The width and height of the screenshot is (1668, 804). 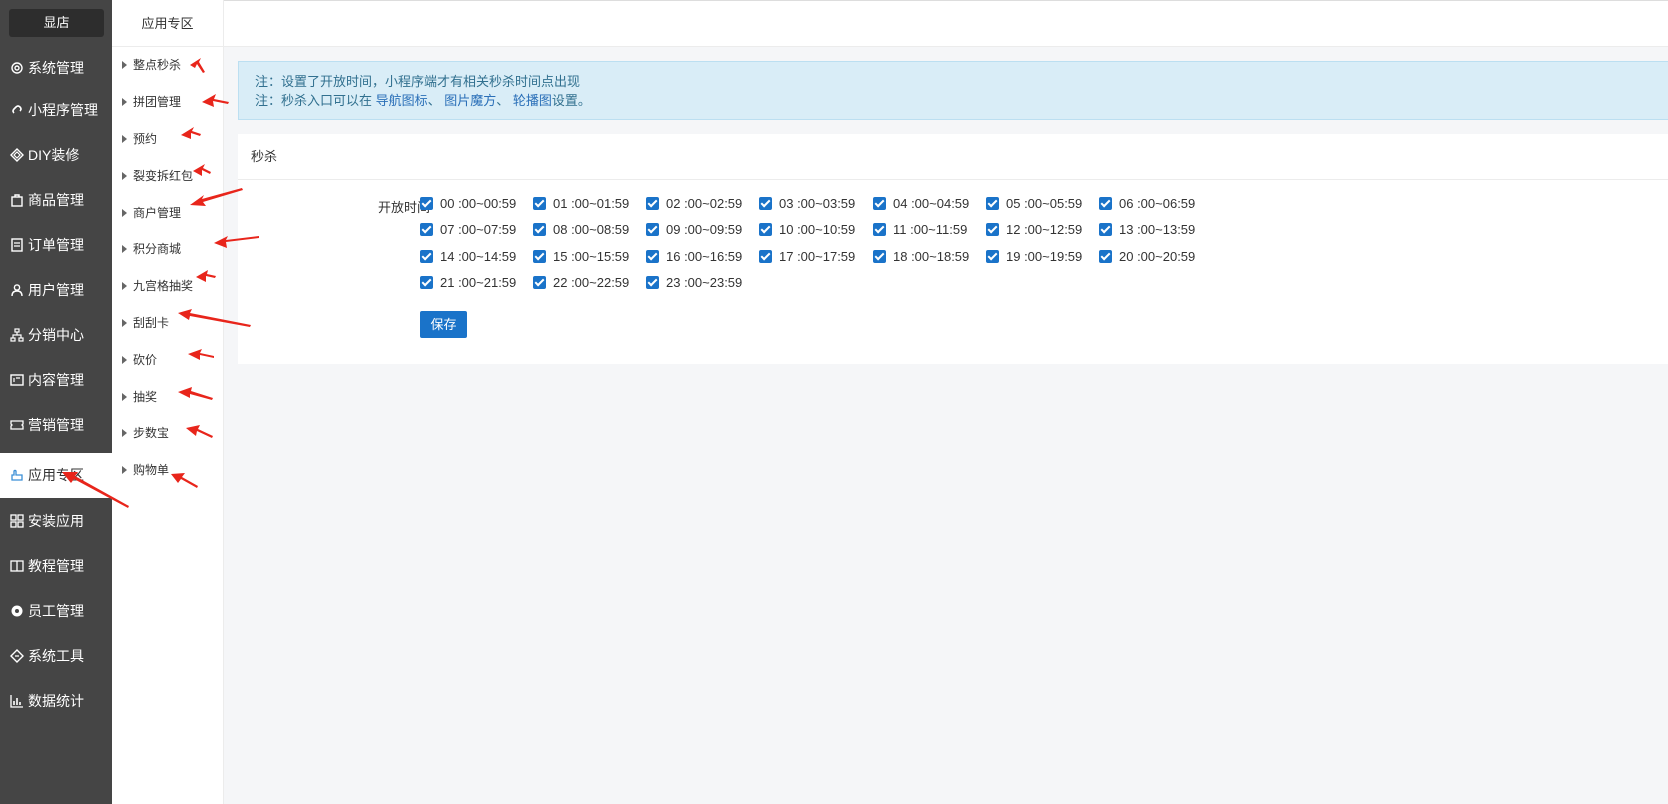 I want to click on subnav-item-group-buy: 拼团管理, so click(x=168, y=102).